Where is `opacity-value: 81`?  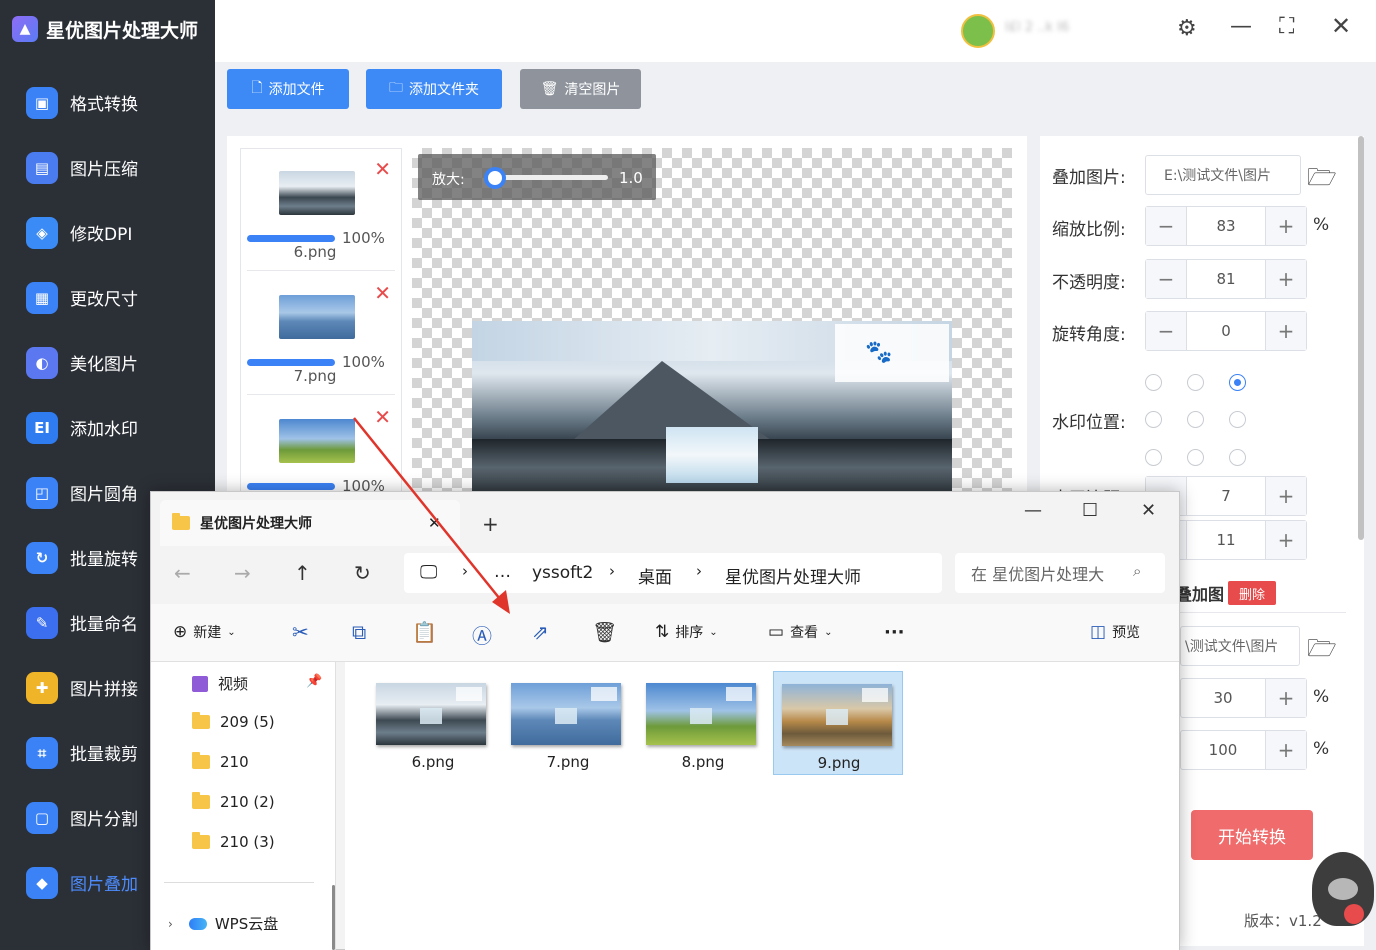 opacity-value: 81 is located at coordinates (1226, 279).